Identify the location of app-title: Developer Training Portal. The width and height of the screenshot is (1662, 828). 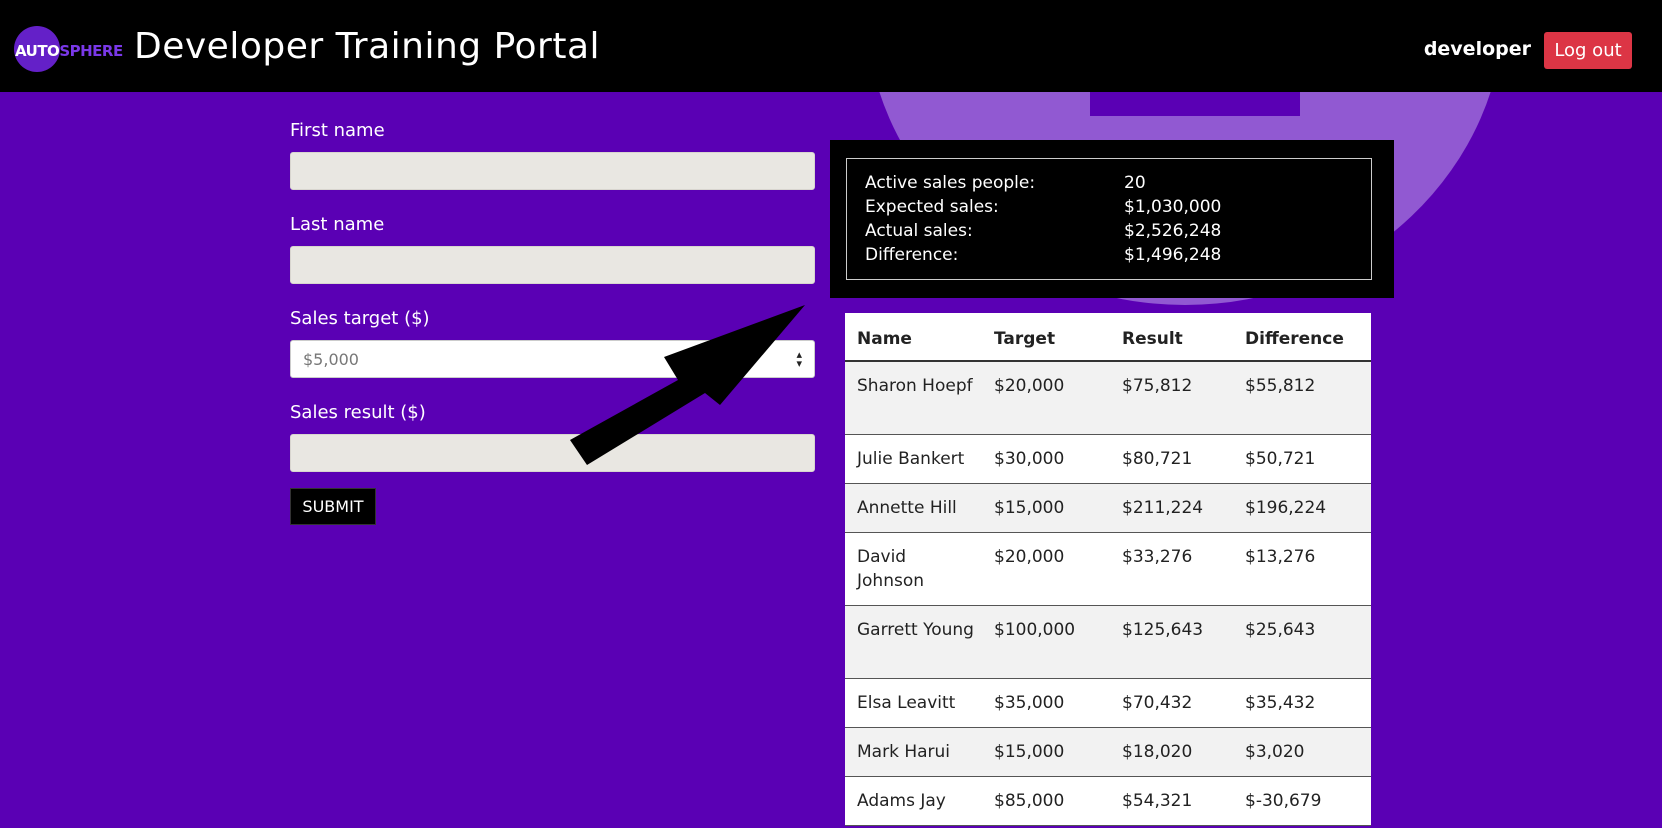
(367, 46).